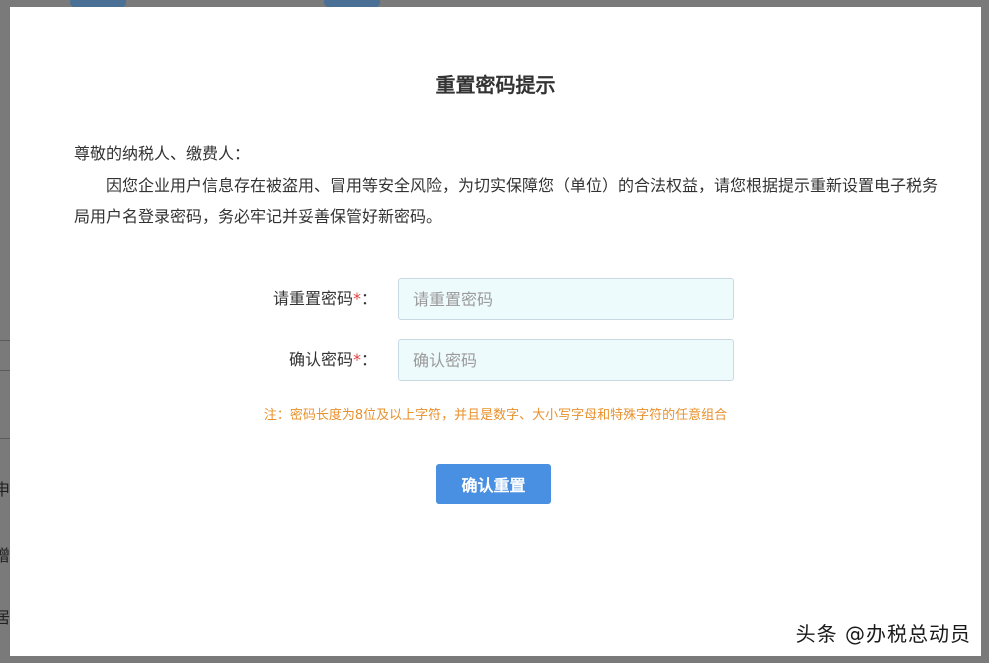 This screenshot has width=989, height=663. Describe the element at coordinates (566, 360) in the screenshot. I see `confirm-password-input` at that location.